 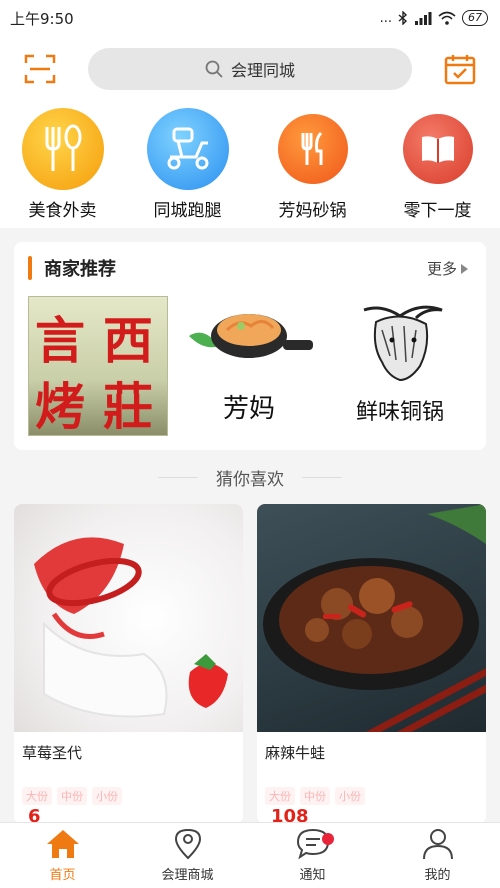 I want to click on nav-home: 首页, so click(x=62, y=855).